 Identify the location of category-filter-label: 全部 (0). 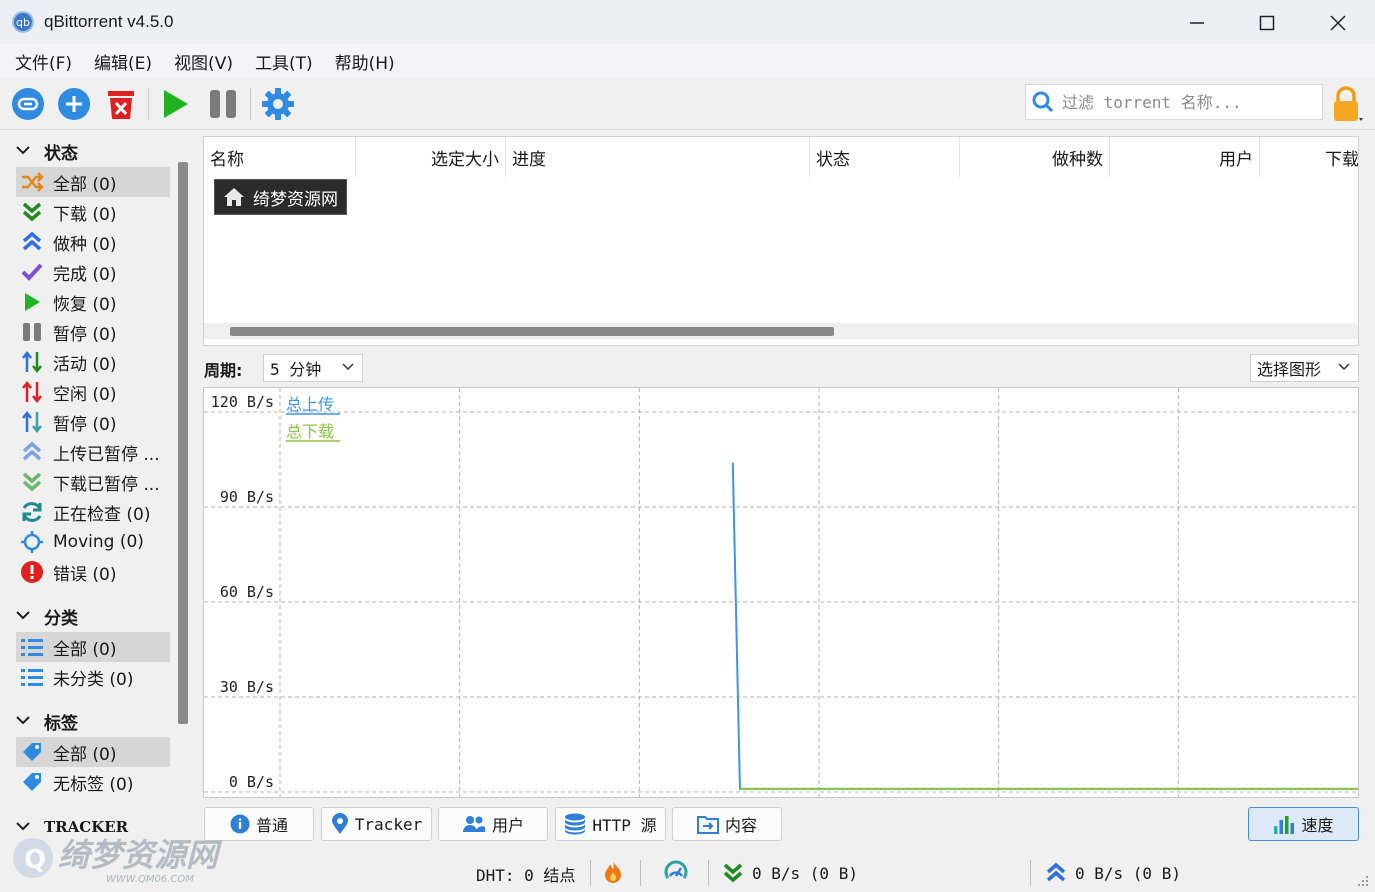
(85, 649).